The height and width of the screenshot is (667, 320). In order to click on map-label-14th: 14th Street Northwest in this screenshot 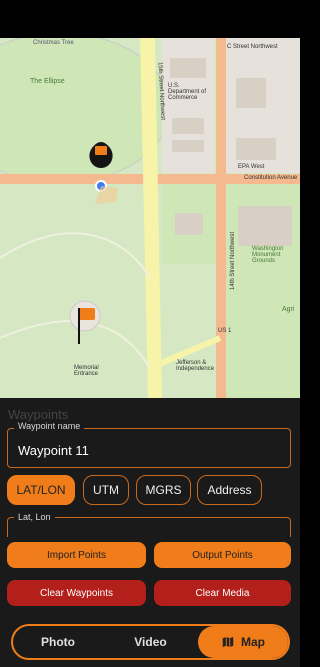, I will do `click(233, 261)`.